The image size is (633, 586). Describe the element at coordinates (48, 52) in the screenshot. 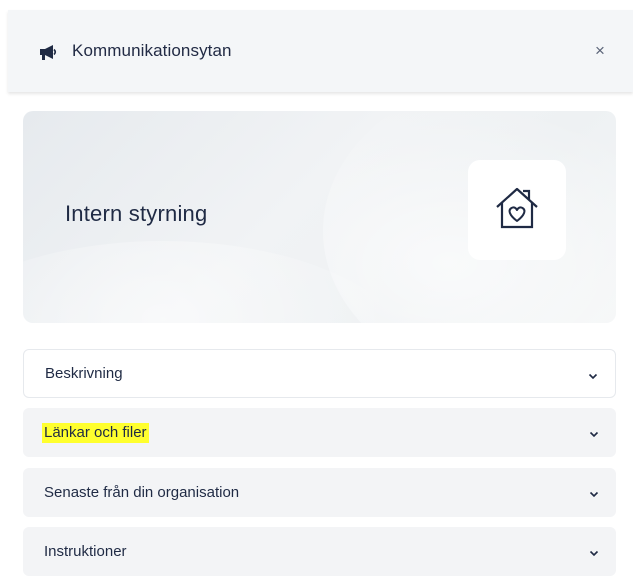

I see `megaphone-icon` at that location.